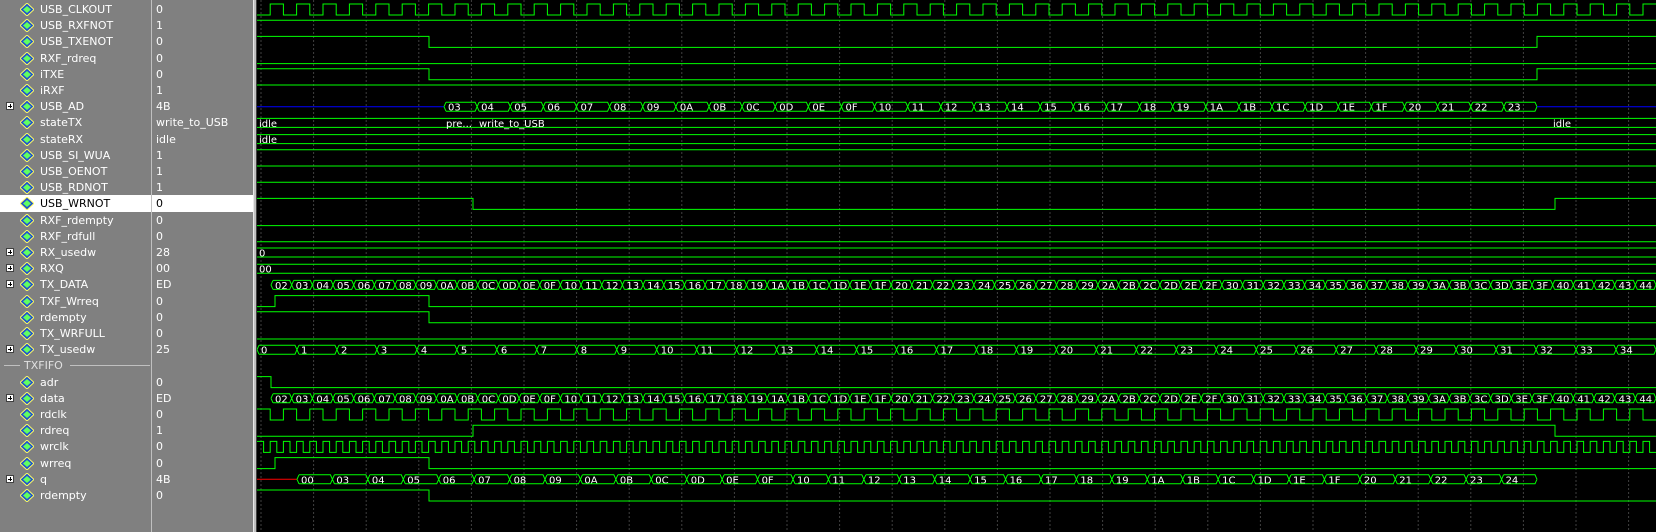  What do you see at coordinates (55, 431) in the screenshot?
I see `signal-name: rdreq` at bounding box center [55, 431].